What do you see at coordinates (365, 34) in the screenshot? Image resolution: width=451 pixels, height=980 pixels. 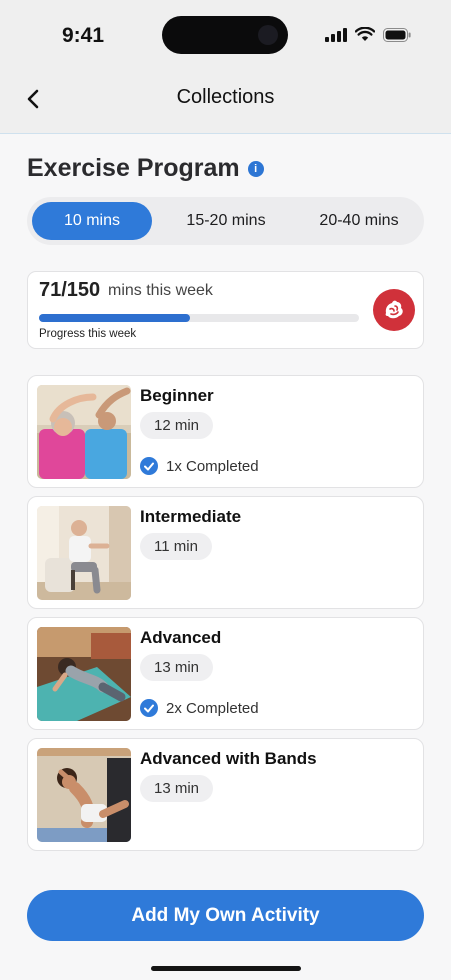 I see `wifi-icon` at bounding box center [365, 34].